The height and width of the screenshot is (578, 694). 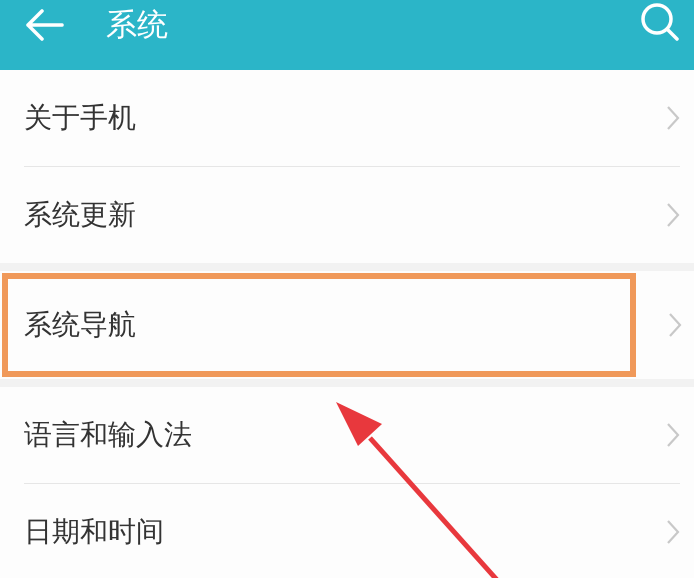 What do you see at coordinates (44, 25) in the screenshot?
I see `back-arrow-icon` at bounding box center [44, 25].